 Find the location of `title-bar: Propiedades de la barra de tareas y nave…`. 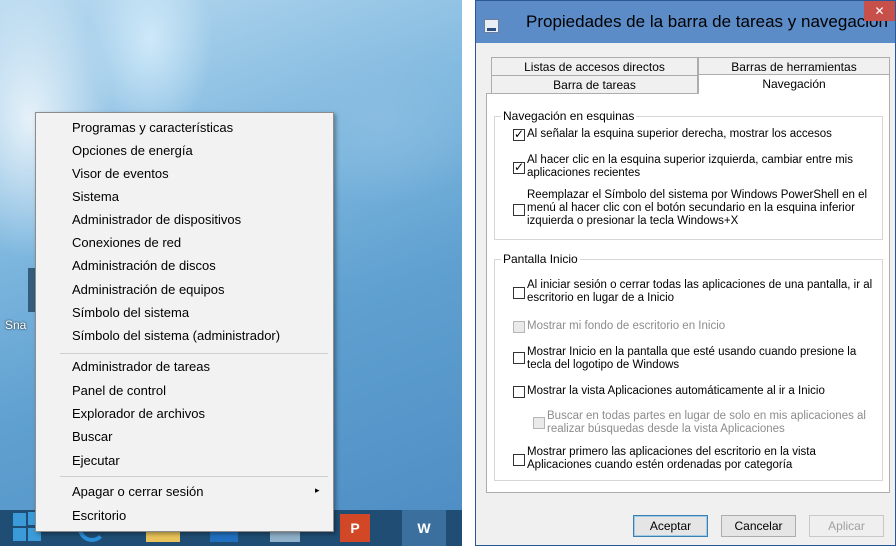

title-bar: Propiedades de la barra de tareas y nave… is located at coordinates (685, 22).